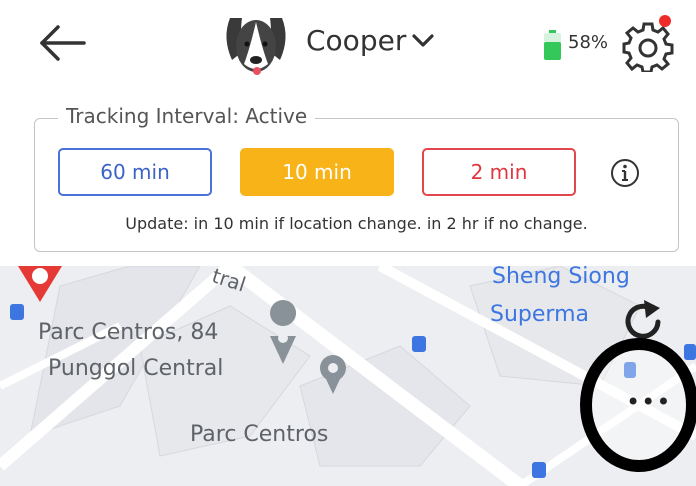 The image size is (696, 486). Describe the element at coordinates (356, 40) in the screenshot. I see `pet-name: Cooper` at that location.